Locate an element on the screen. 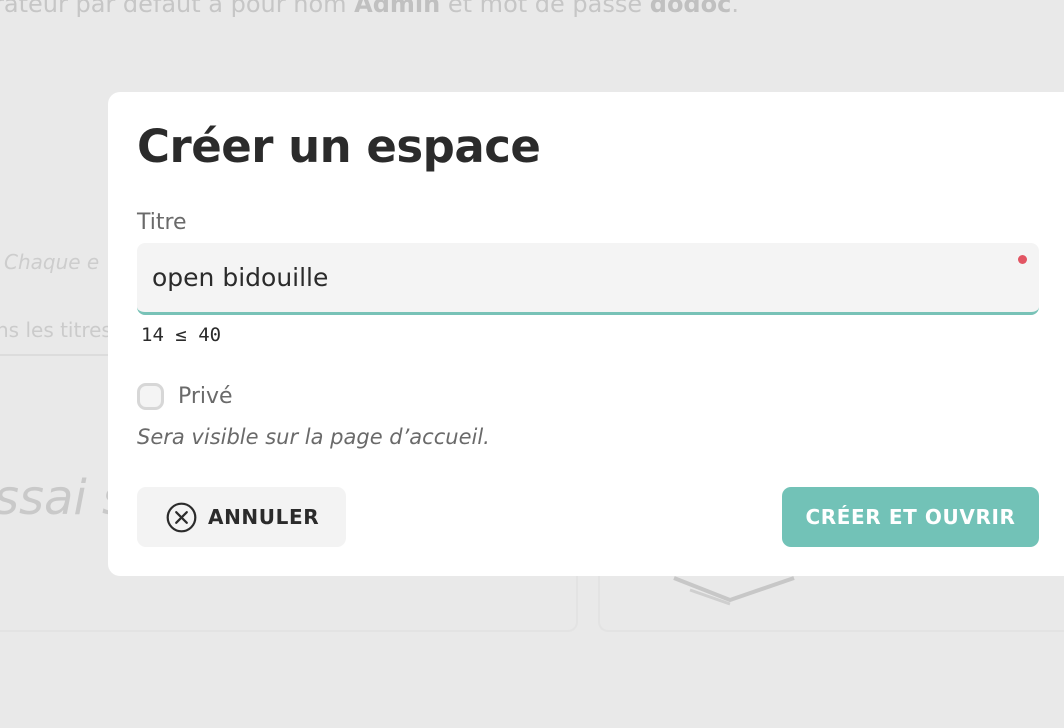 The width and height of the screenshot is (1064, 728). close-circle-icon is located at coordinates (181, 517).